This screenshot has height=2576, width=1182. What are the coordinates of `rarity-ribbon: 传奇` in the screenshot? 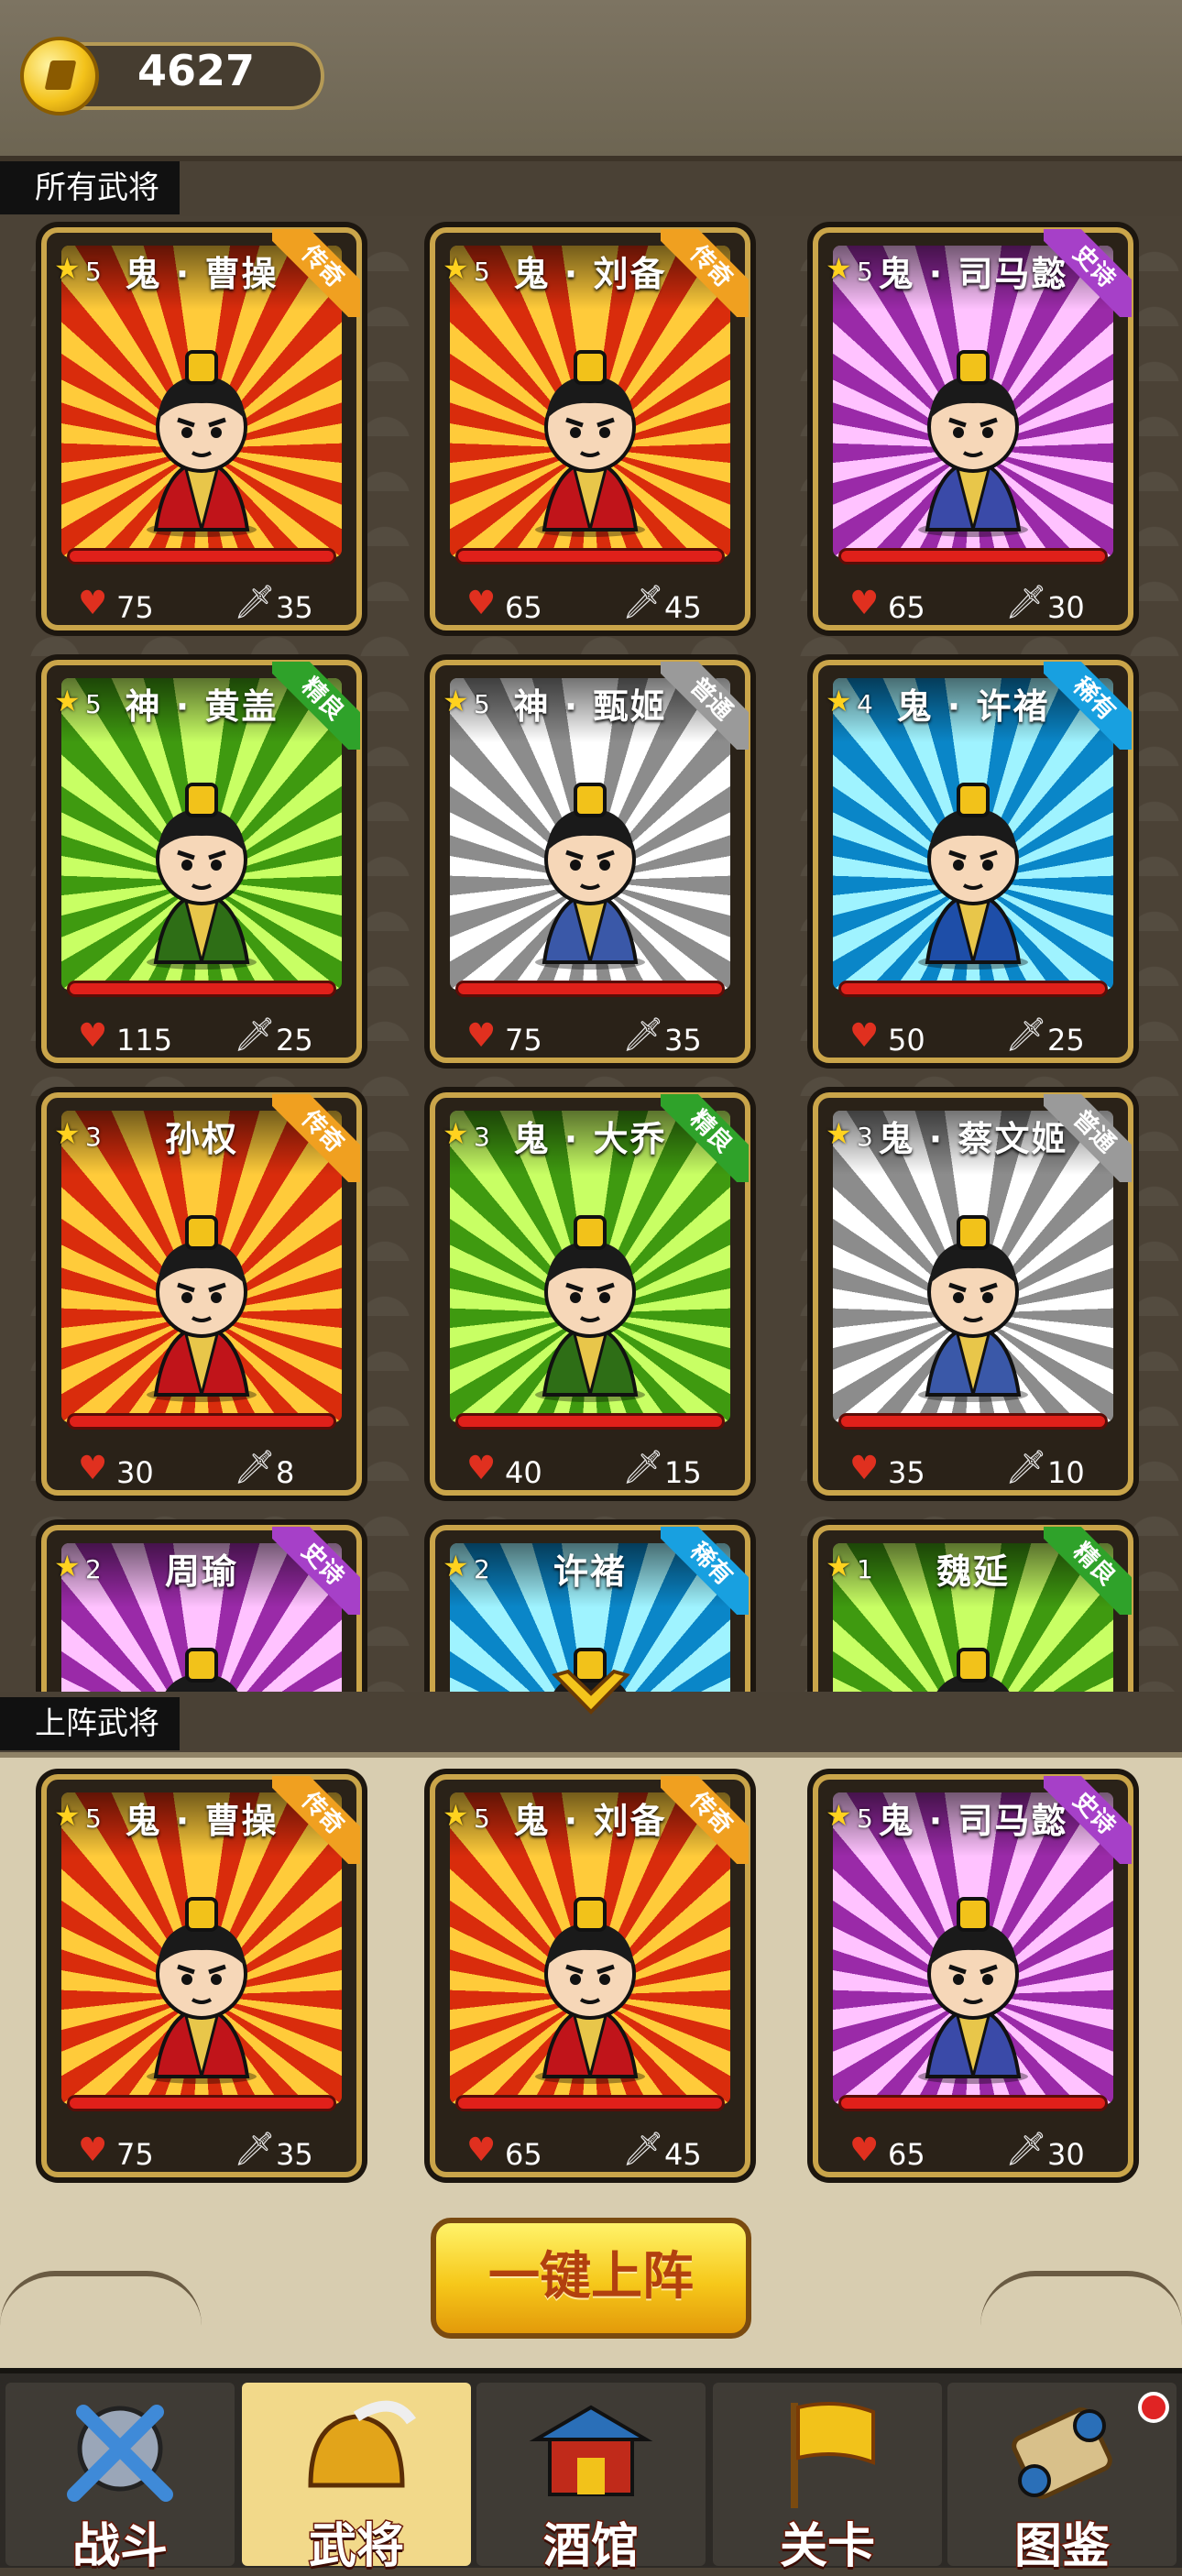 It's located at (705, 273).